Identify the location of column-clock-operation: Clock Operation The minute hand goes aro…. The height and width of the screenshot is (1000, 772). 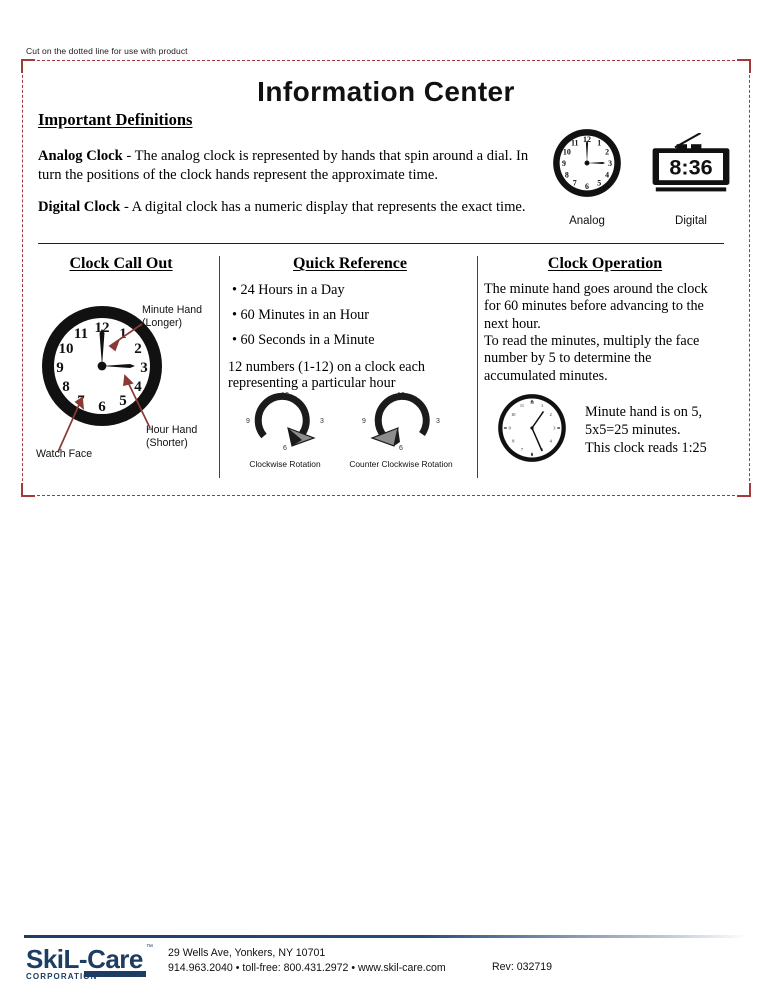
(605, 320).